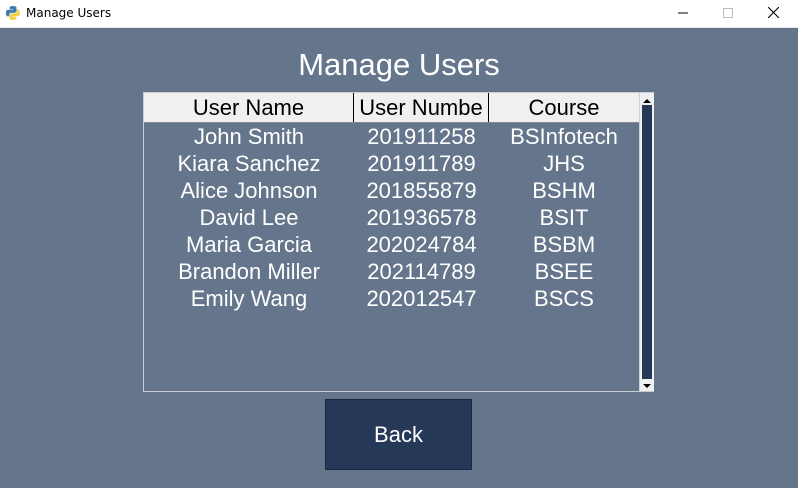 This screenshot has height=488, width=798. I want to click on close-icon, so click(773, 14).